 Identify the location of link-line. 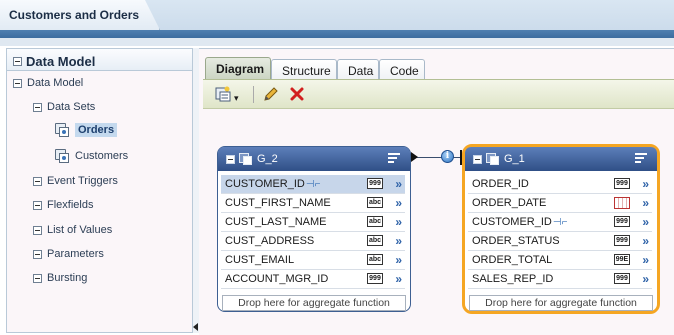
(439, 157).